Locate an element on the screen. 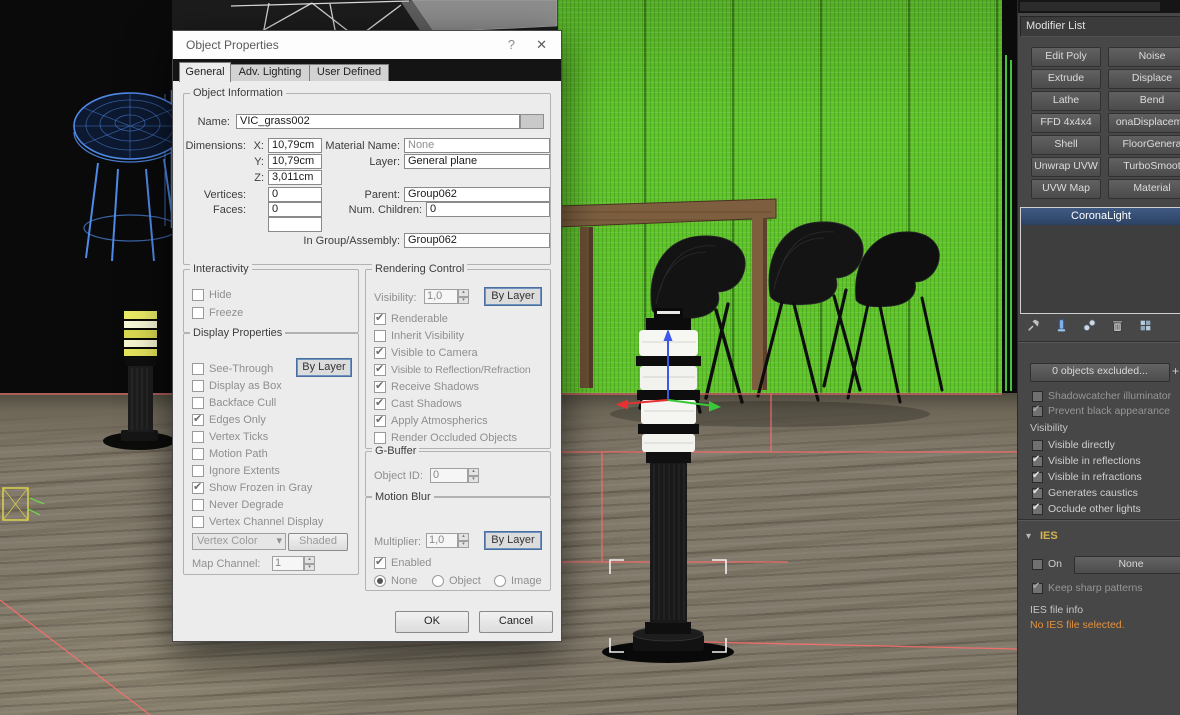  modifier-button-lathe: Lathe is located at coordinates (1066, 101).